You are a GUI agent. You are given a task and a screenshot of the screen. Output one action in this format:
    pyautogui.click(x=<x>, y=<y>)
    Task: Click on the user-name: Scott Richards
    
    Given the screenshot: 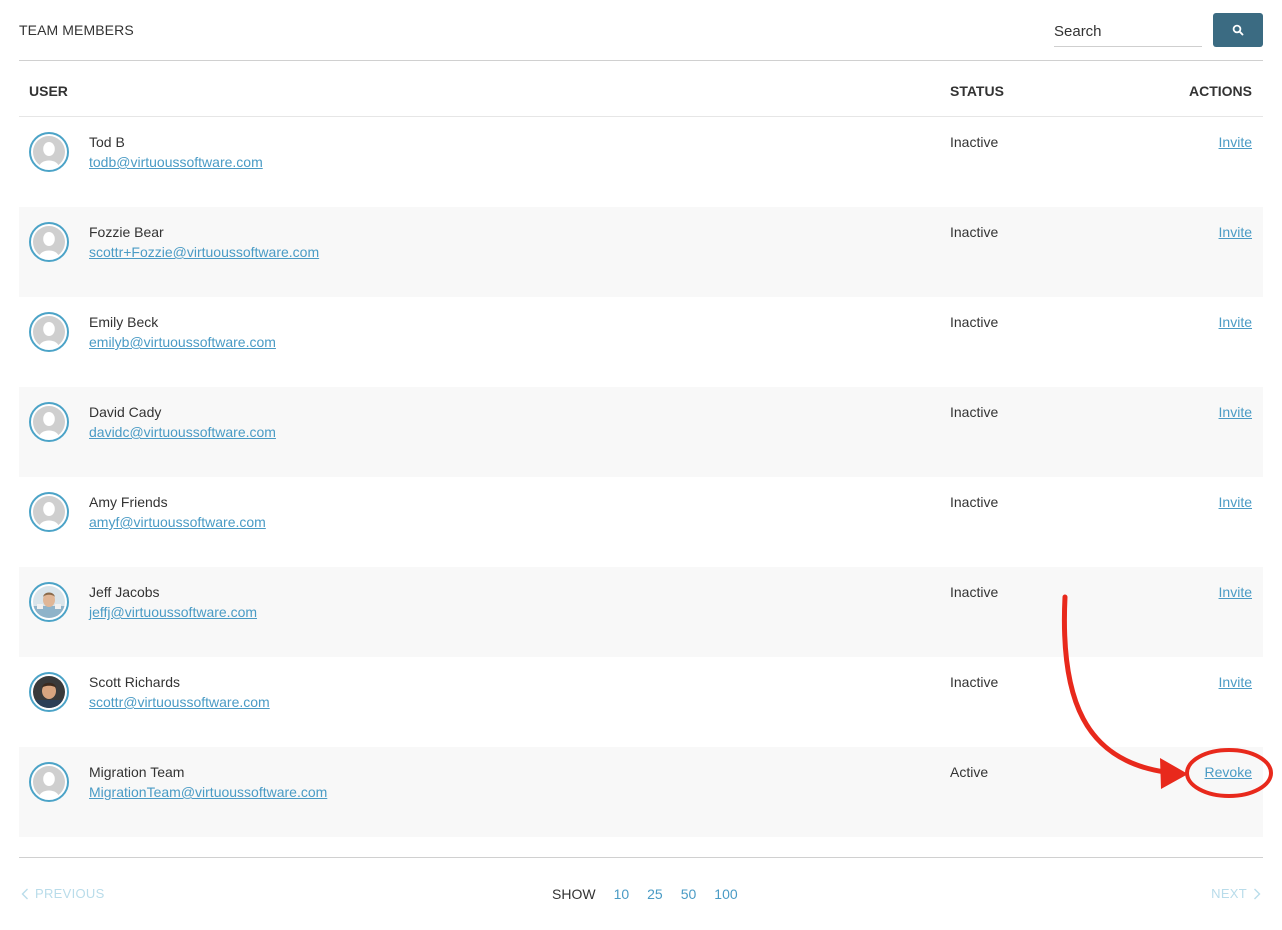 What is the action you would take?
    pyautogui.click(x=135, y=682)
    